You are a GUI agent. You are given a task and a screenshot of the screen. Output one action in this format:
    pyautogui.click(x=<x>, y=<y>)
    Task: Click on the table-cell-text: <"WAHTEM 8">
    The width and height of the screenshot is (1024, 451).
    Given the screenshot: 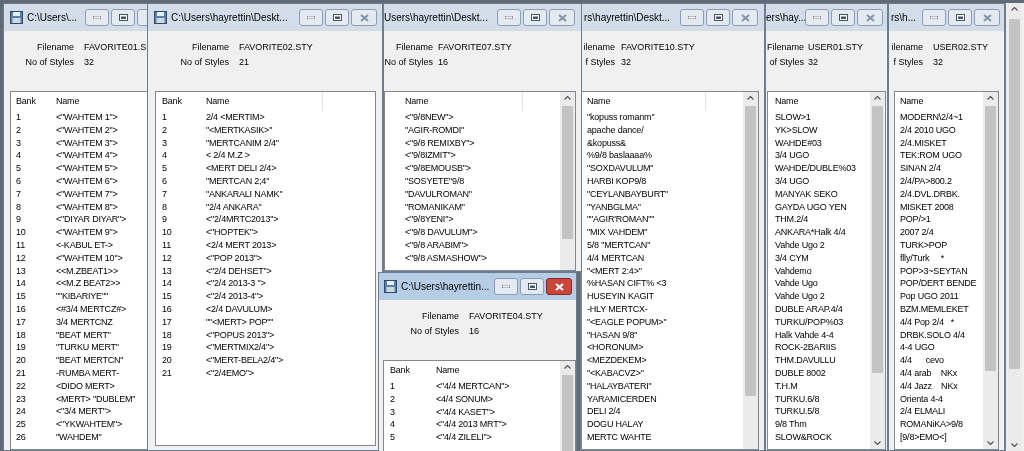 What is the action you would take?
    pyautogui.click(x=87, y=207)
    